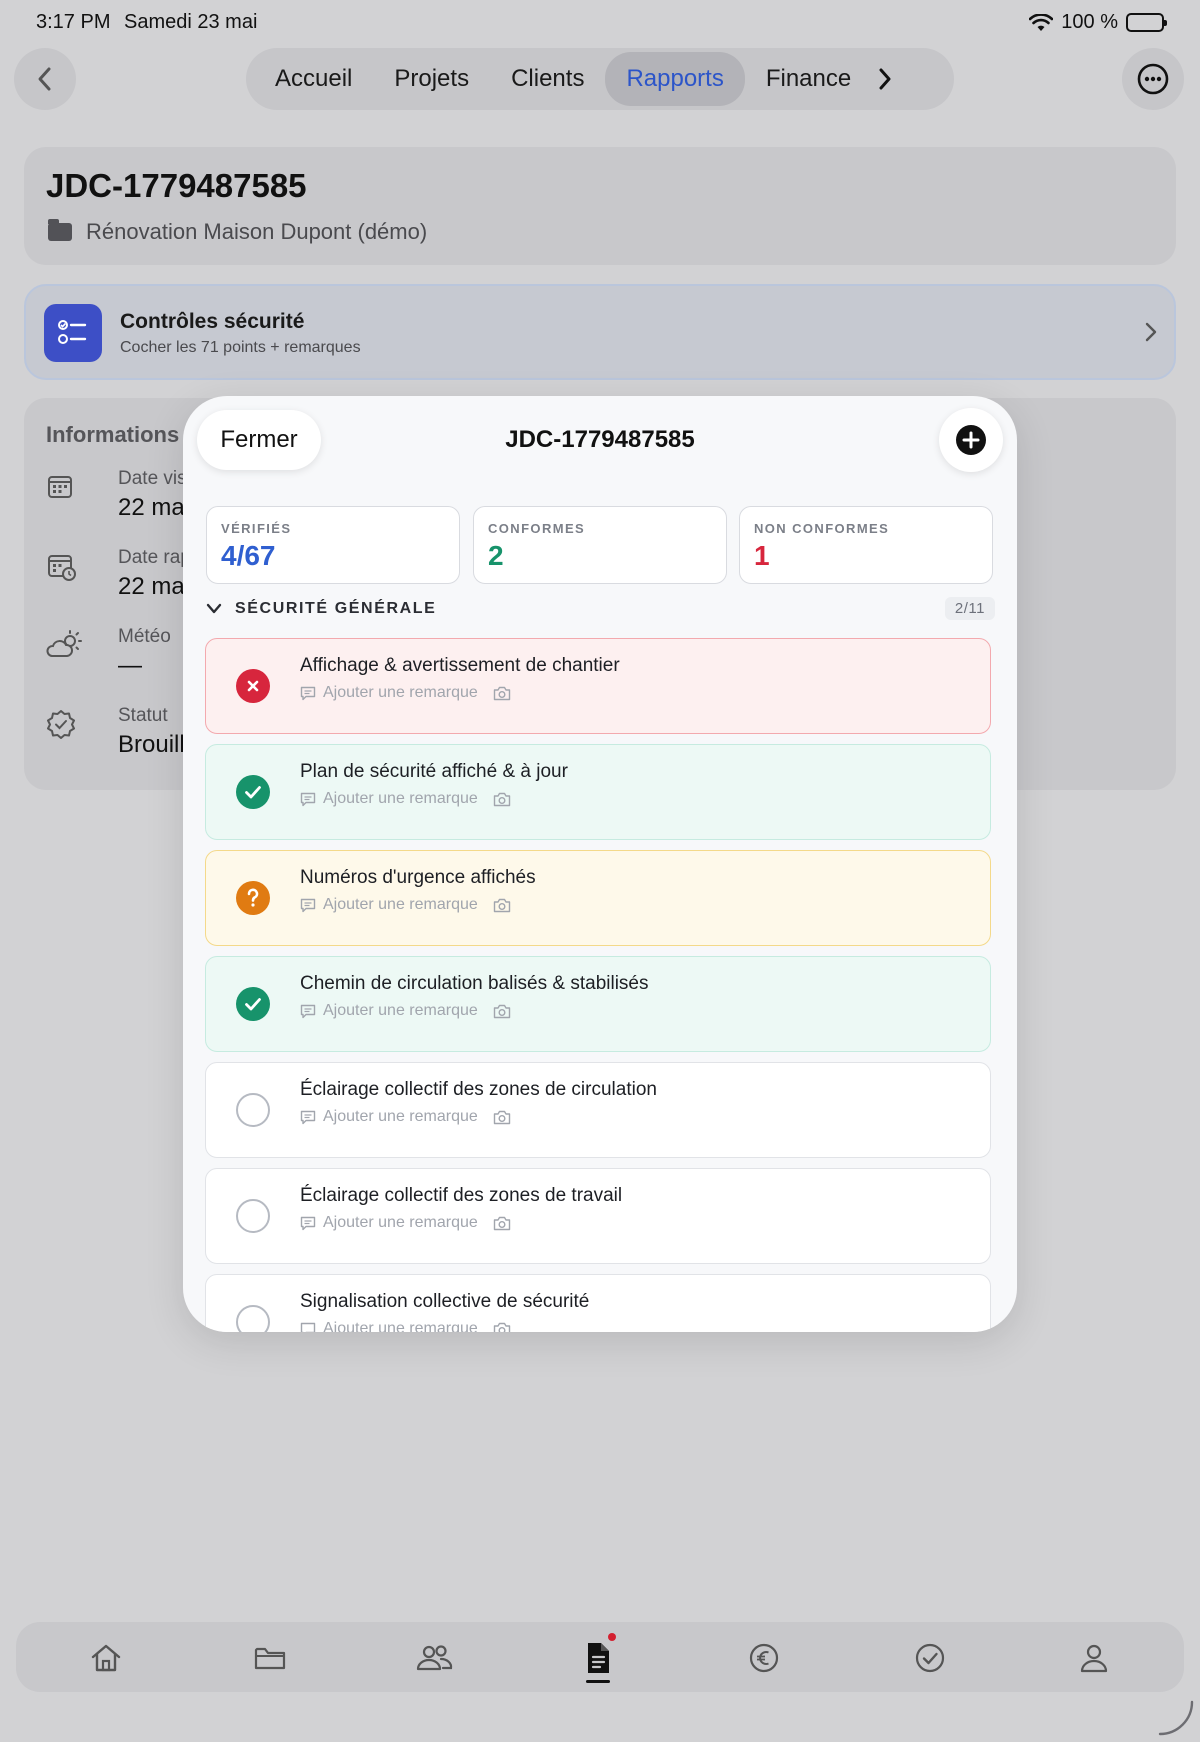 The image size is (1200, 1742). I want to click on item-label: Signalisation collective de sécurité, so click(445, 1301).